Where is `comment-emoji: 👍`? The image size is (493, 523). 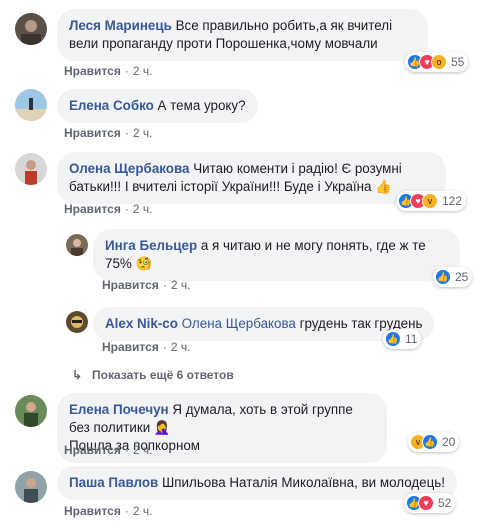
comment-emoji: 👍 is located at coordinates (383, 186).